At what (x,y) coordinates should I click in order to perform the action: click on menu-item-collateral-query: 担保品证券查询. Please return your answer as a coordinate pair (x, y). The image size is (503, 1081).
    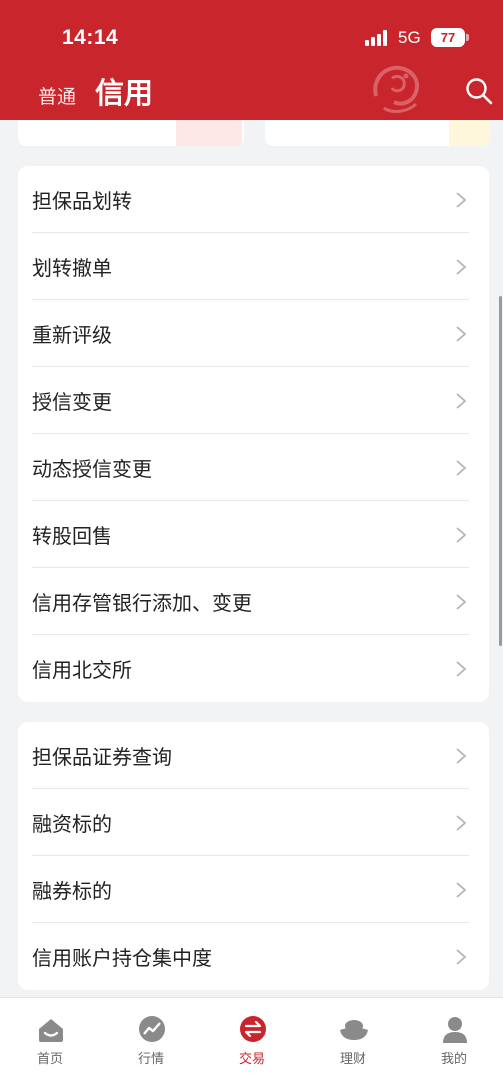
    Looking at the image, I should click on (253, 755).